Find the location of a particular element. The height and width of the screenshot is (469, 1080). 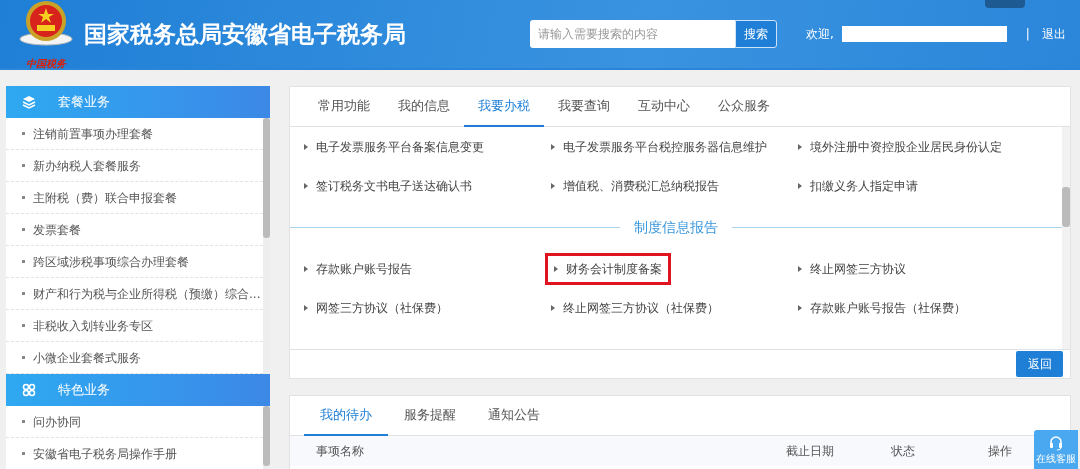

tab: 通知公告 is located at coordinates (514, 416).